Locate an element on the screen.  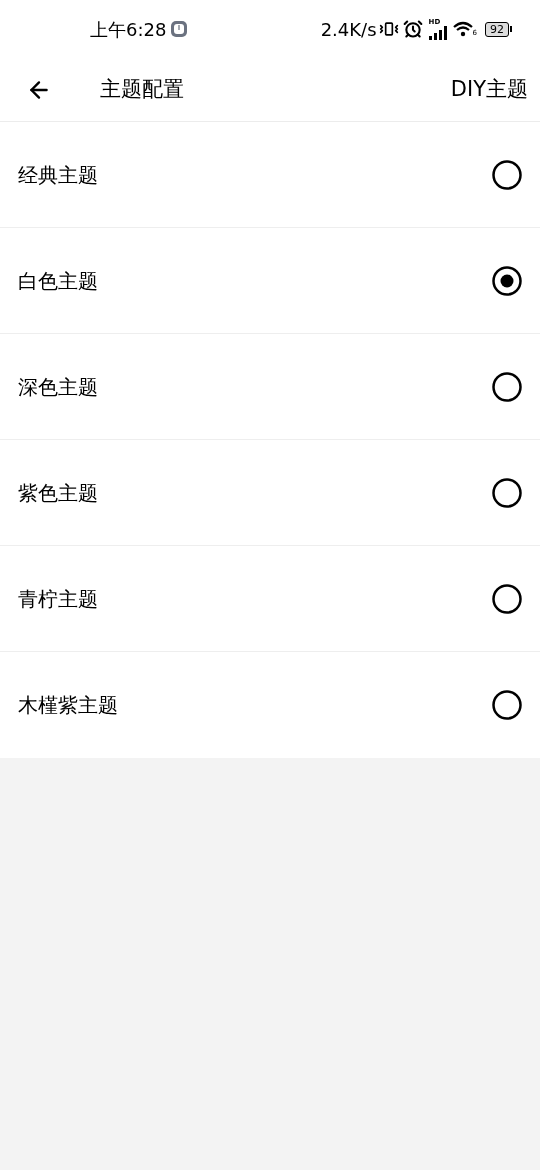
theme-option: 木槿紫主题 is located at coordinates (270, 705).